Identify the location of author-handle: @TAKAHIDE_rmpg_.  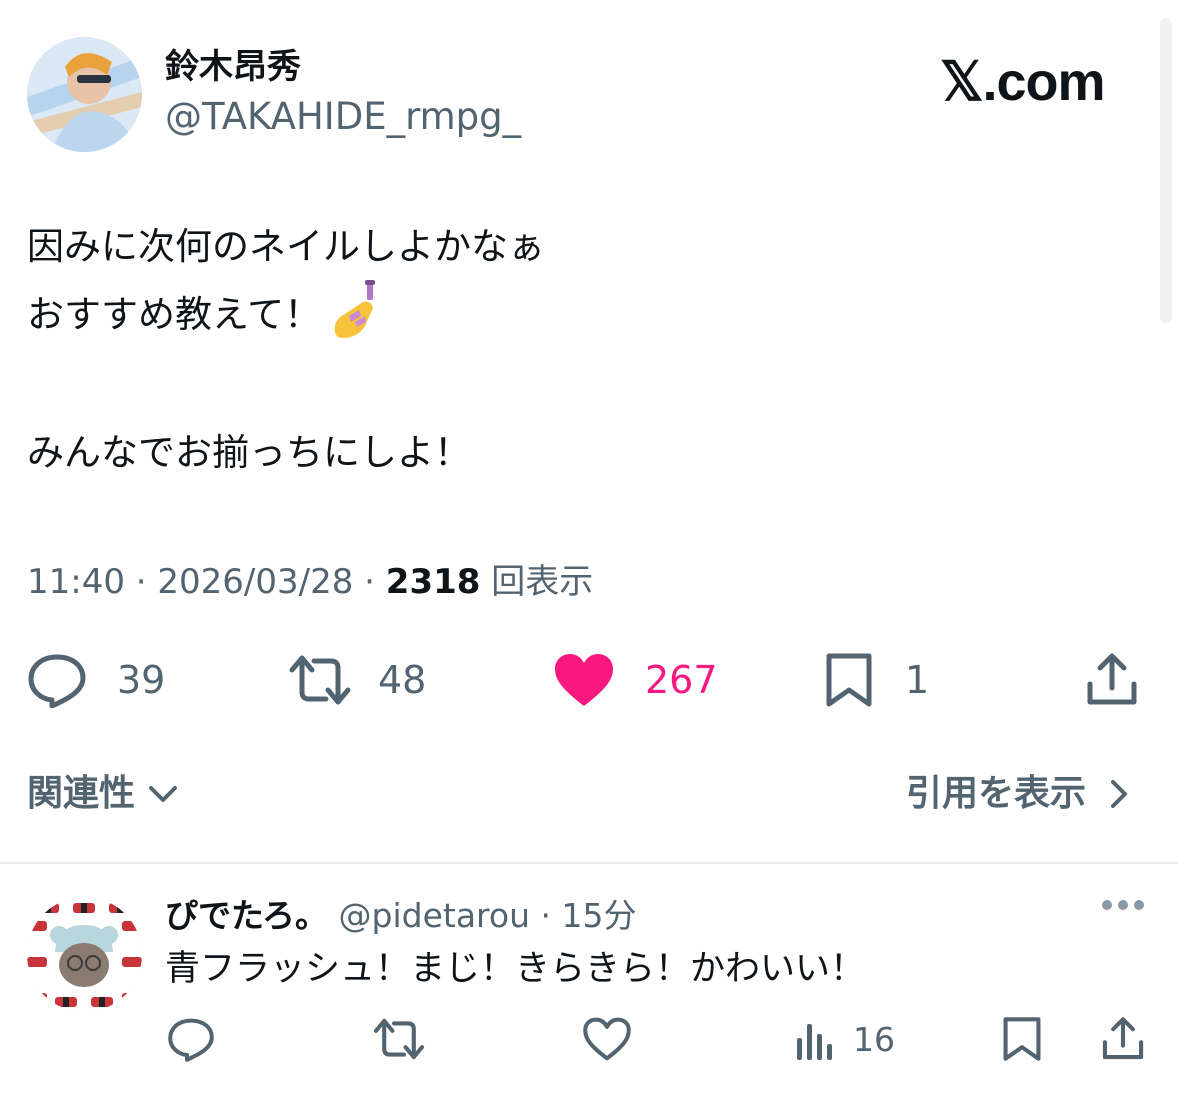
(343, 117).